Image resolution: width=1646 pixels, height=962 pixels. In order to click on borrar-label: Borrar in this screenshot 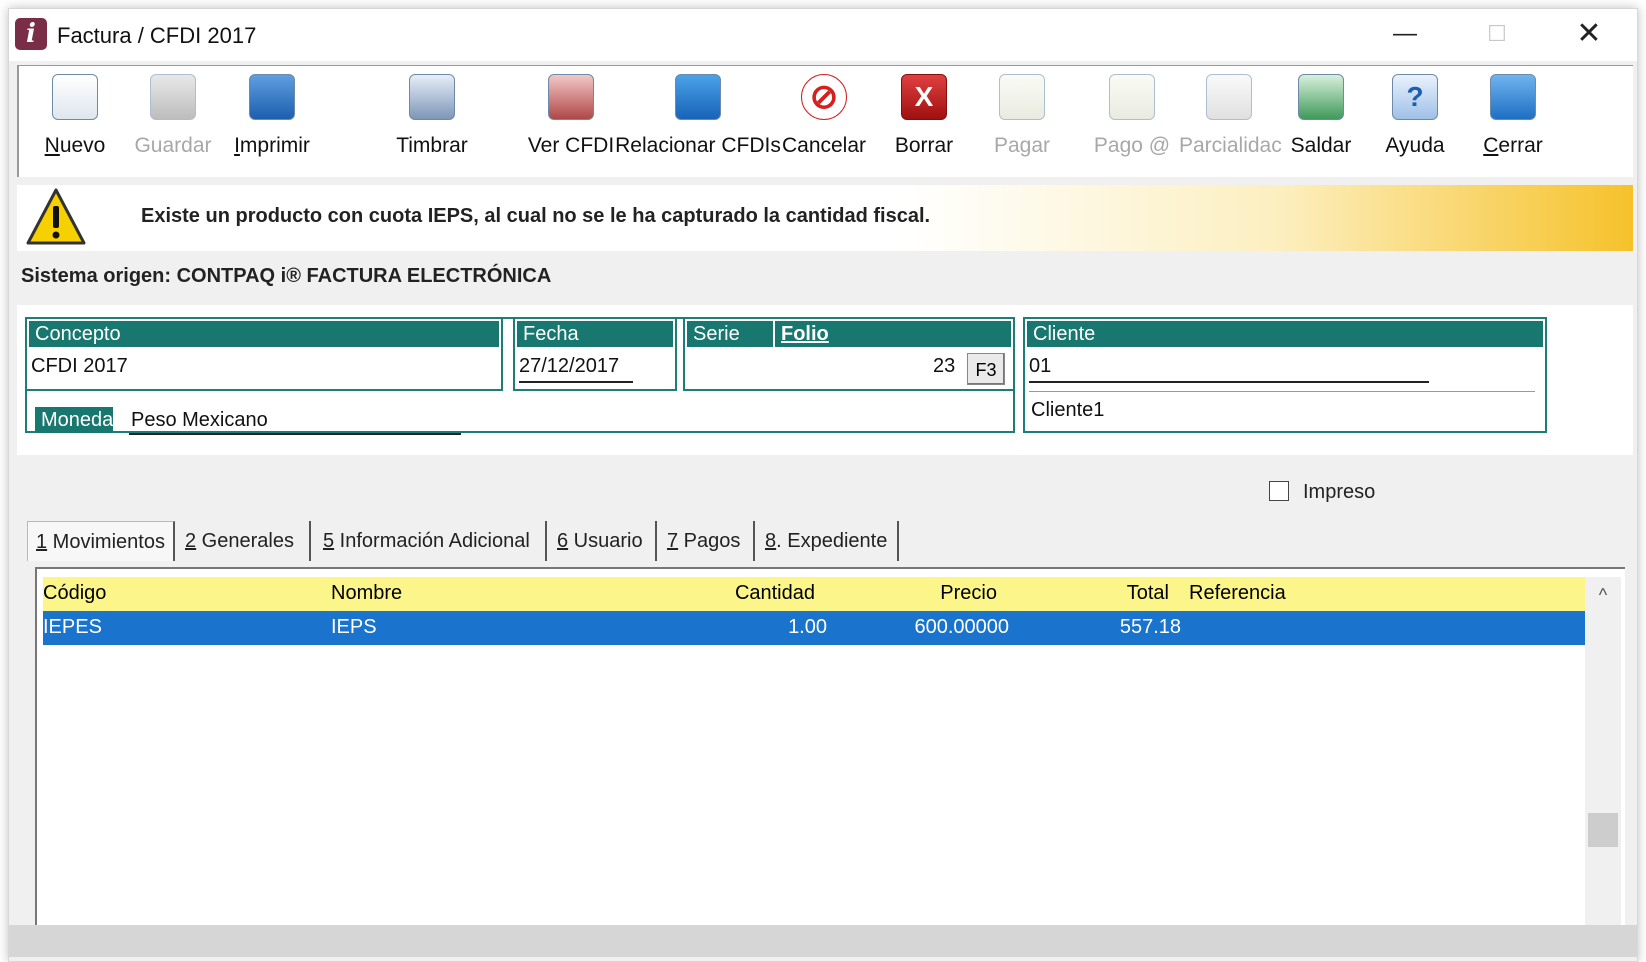, I will do `click(924, 145)`.